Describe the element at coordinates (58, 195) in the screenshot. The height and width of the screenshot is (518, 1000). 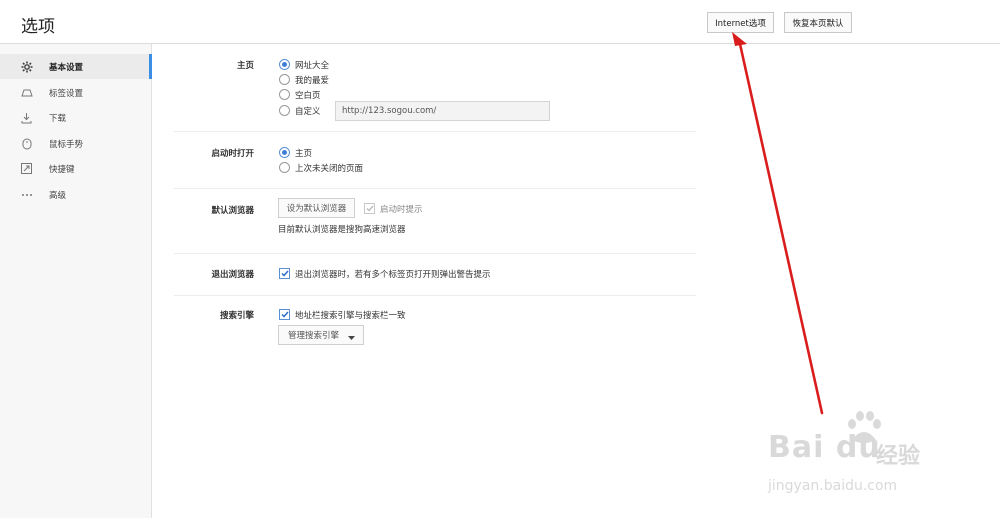
I see `sidebar-item-label: 高级` at that location.